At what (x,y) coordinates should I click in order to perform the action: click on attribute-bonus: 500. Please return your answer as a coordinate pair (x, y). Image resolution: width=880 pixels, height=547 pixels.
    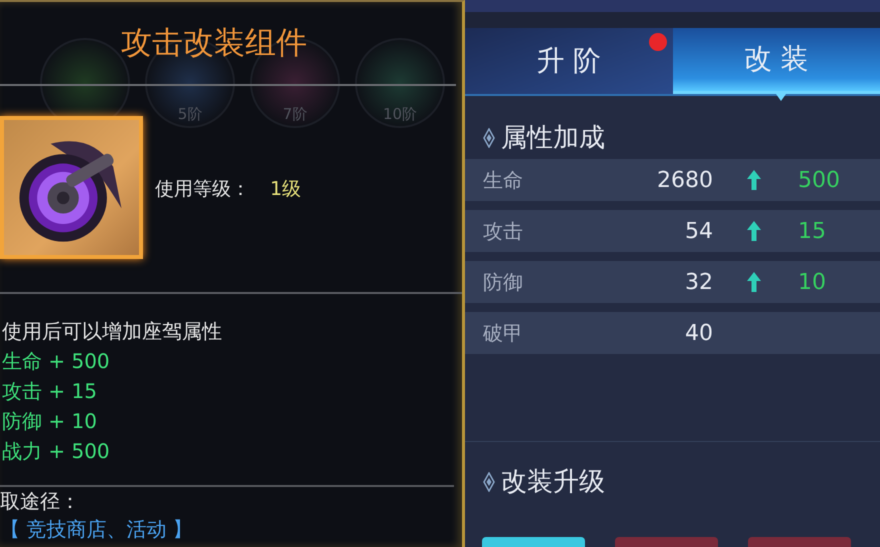
    Looking at the image, I should click on (819, 180).